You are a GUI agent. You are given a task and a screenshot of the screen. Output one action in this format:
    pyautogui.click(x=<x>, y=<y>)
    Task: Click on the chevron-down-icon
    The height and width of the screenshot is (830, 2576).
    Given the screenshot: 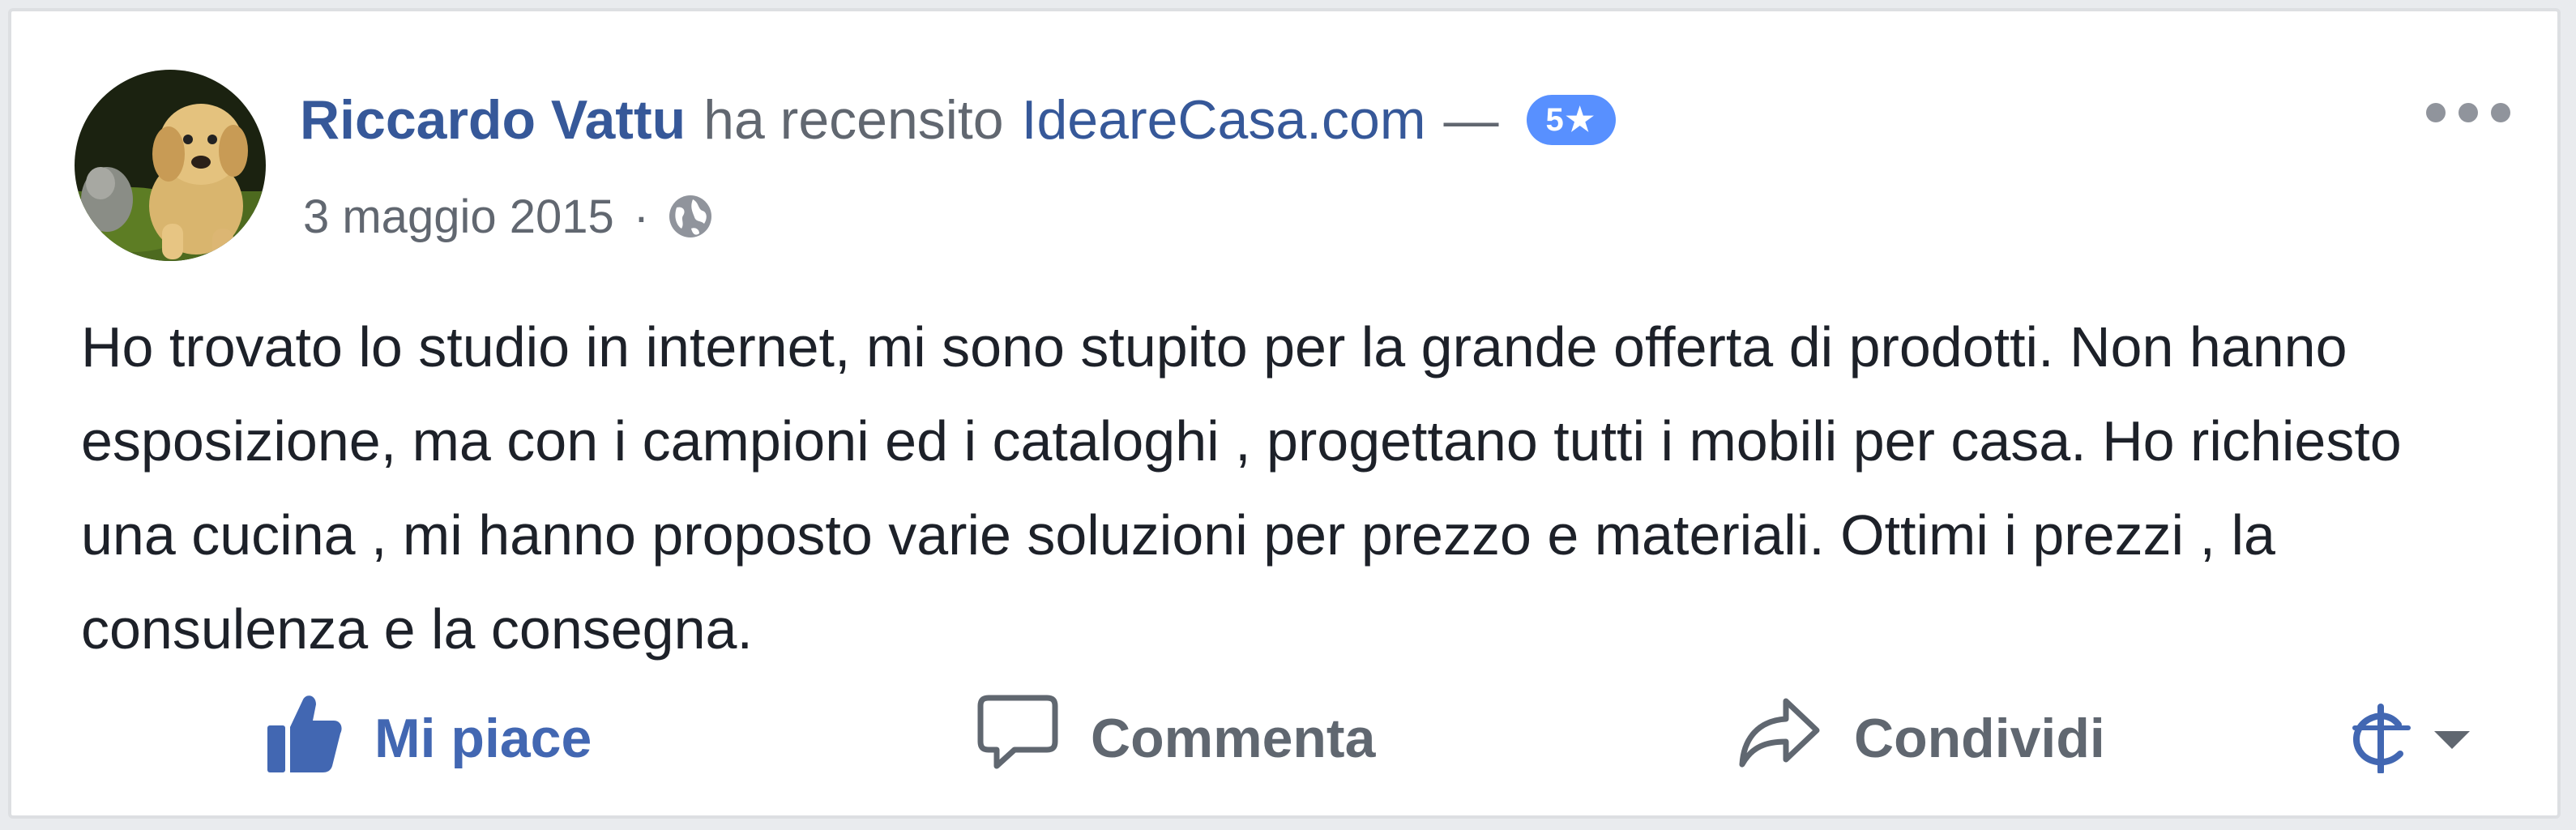 What is the action you would take?
    pyautogui.click(x=2452, y=740)
    